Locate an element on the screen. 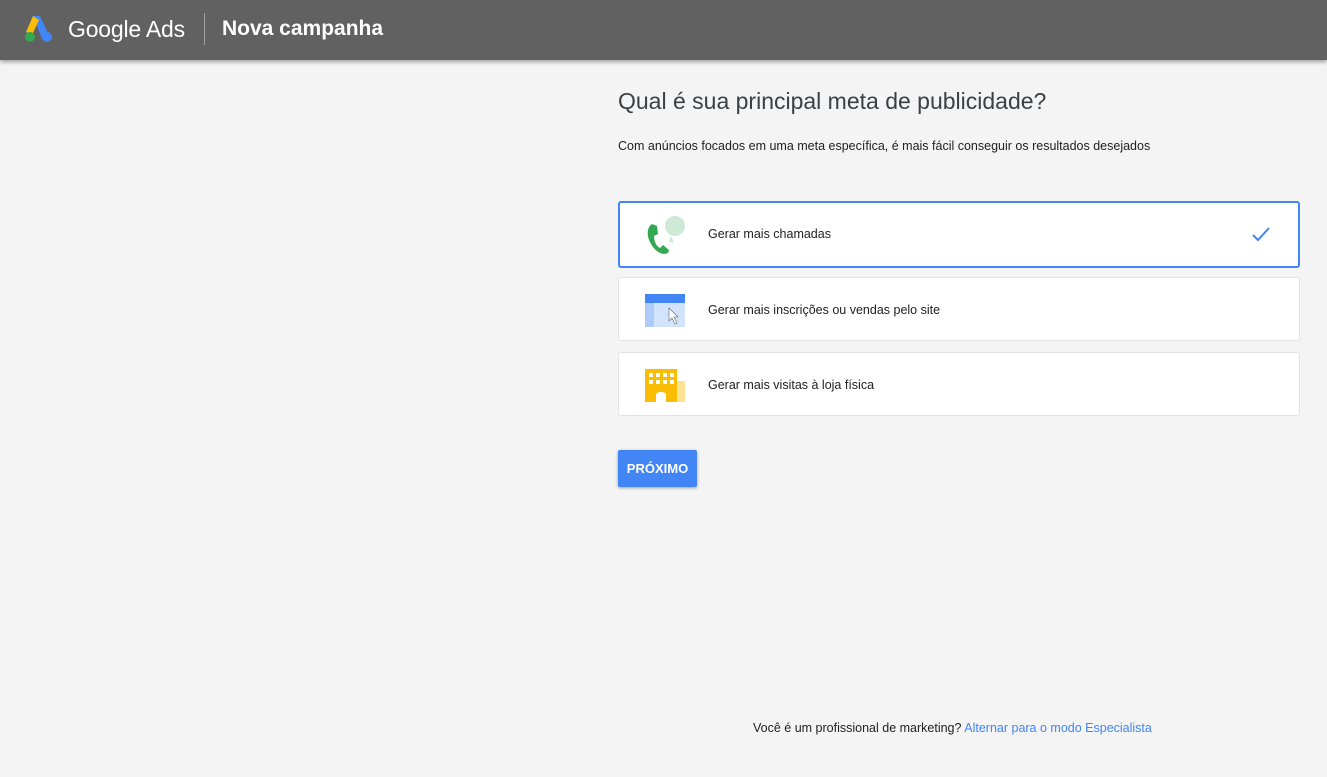  next-button: PRÓXIMO is located at coordinates (657, 468).